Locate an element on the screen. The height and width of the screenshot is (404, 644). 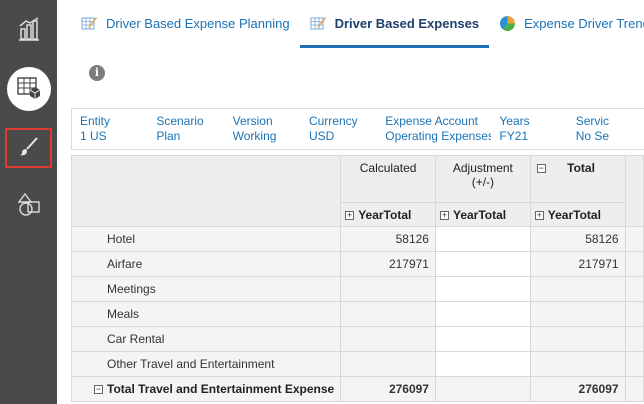
column-subheader-total: + YearTotal is located at coordinates (577, 214).